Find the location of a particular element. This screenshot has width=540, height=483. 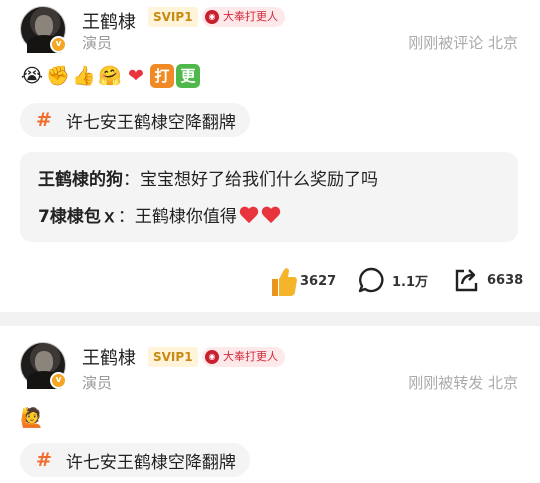

comment-author: 7棣棣包ｘ is located at coordinates (78, 214).